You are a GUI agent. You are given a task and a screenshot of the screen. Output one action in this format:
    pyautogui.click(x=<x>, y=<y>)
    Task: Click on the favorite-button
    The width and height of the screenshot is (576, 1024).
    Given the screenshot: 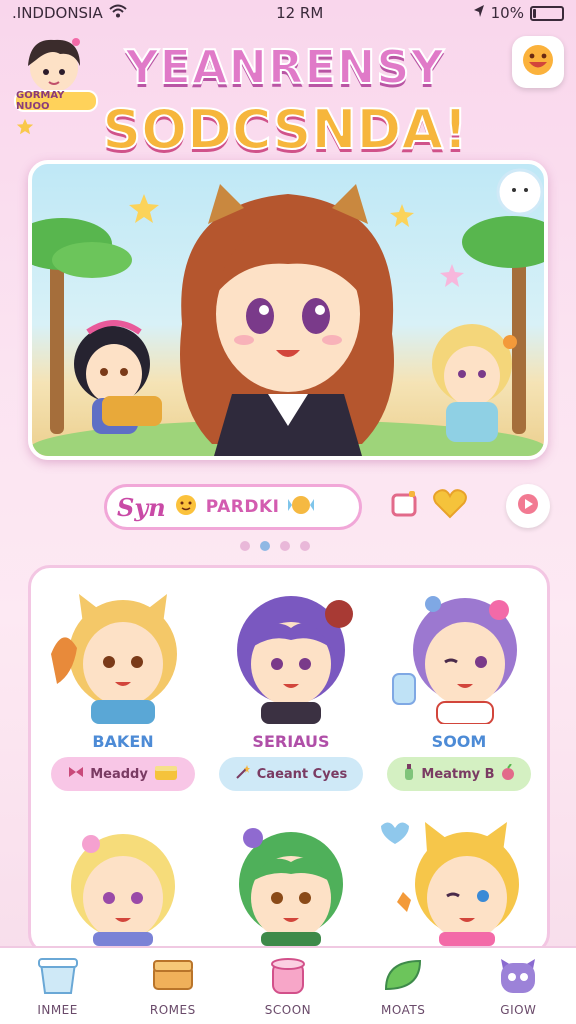 What is the action you would take?
    pyautogui.click(x=450, y=506)
    